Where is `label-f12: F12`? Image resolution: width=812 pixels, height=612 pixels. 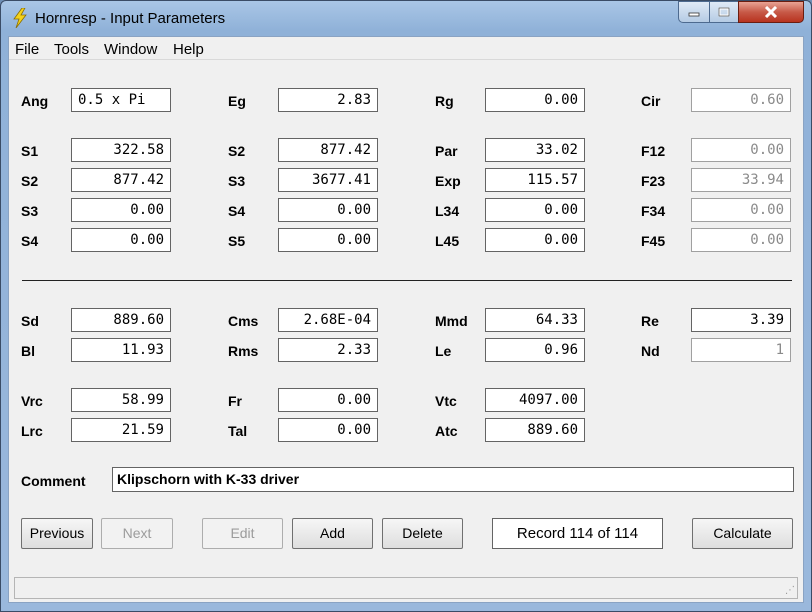
label-f12: F12 is located at coordinates (653, 151).